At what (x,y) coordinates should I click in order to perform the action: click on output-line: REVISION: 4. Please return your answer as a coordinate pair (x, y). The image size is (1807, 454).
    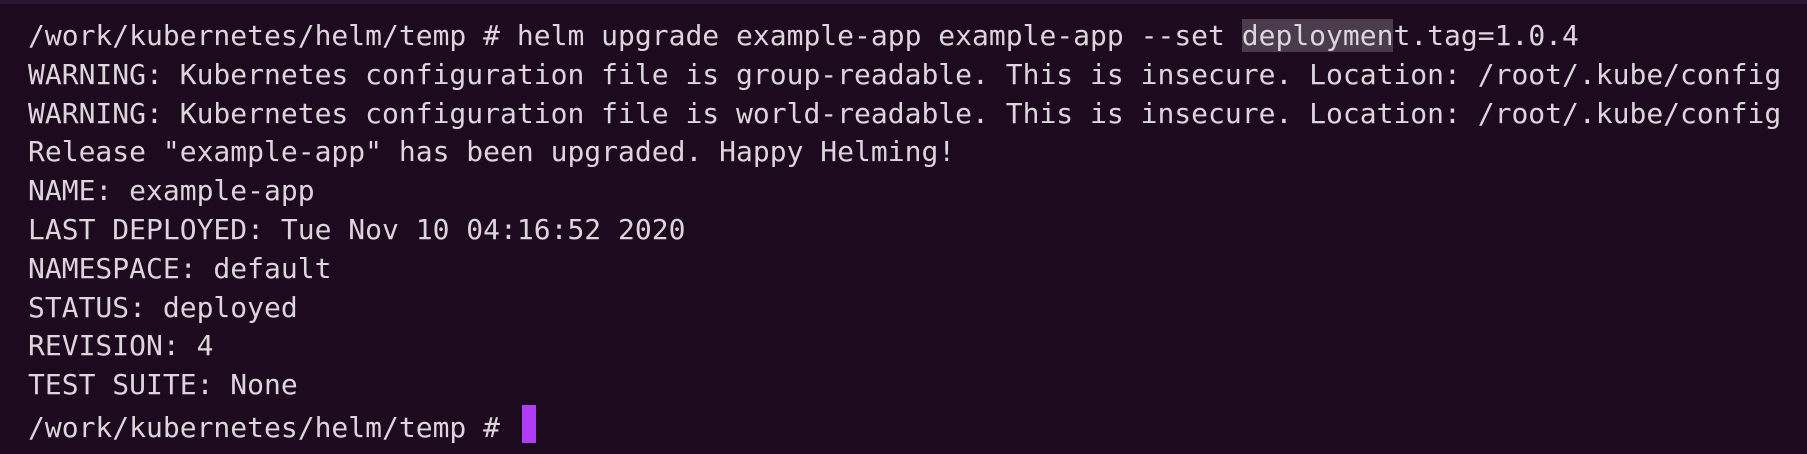
    Looking at the image, I should click on (121, 346).